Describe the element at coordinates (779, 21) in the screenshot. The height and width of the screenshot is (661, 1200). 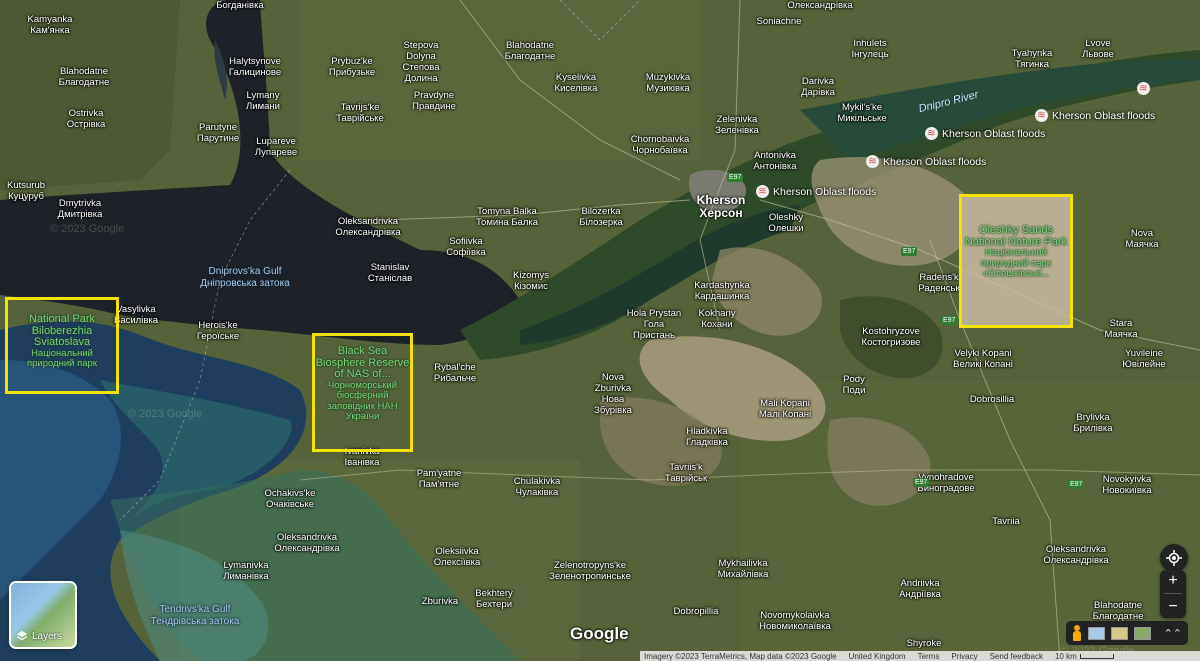
I see `place-label: Soniachne` at that location.